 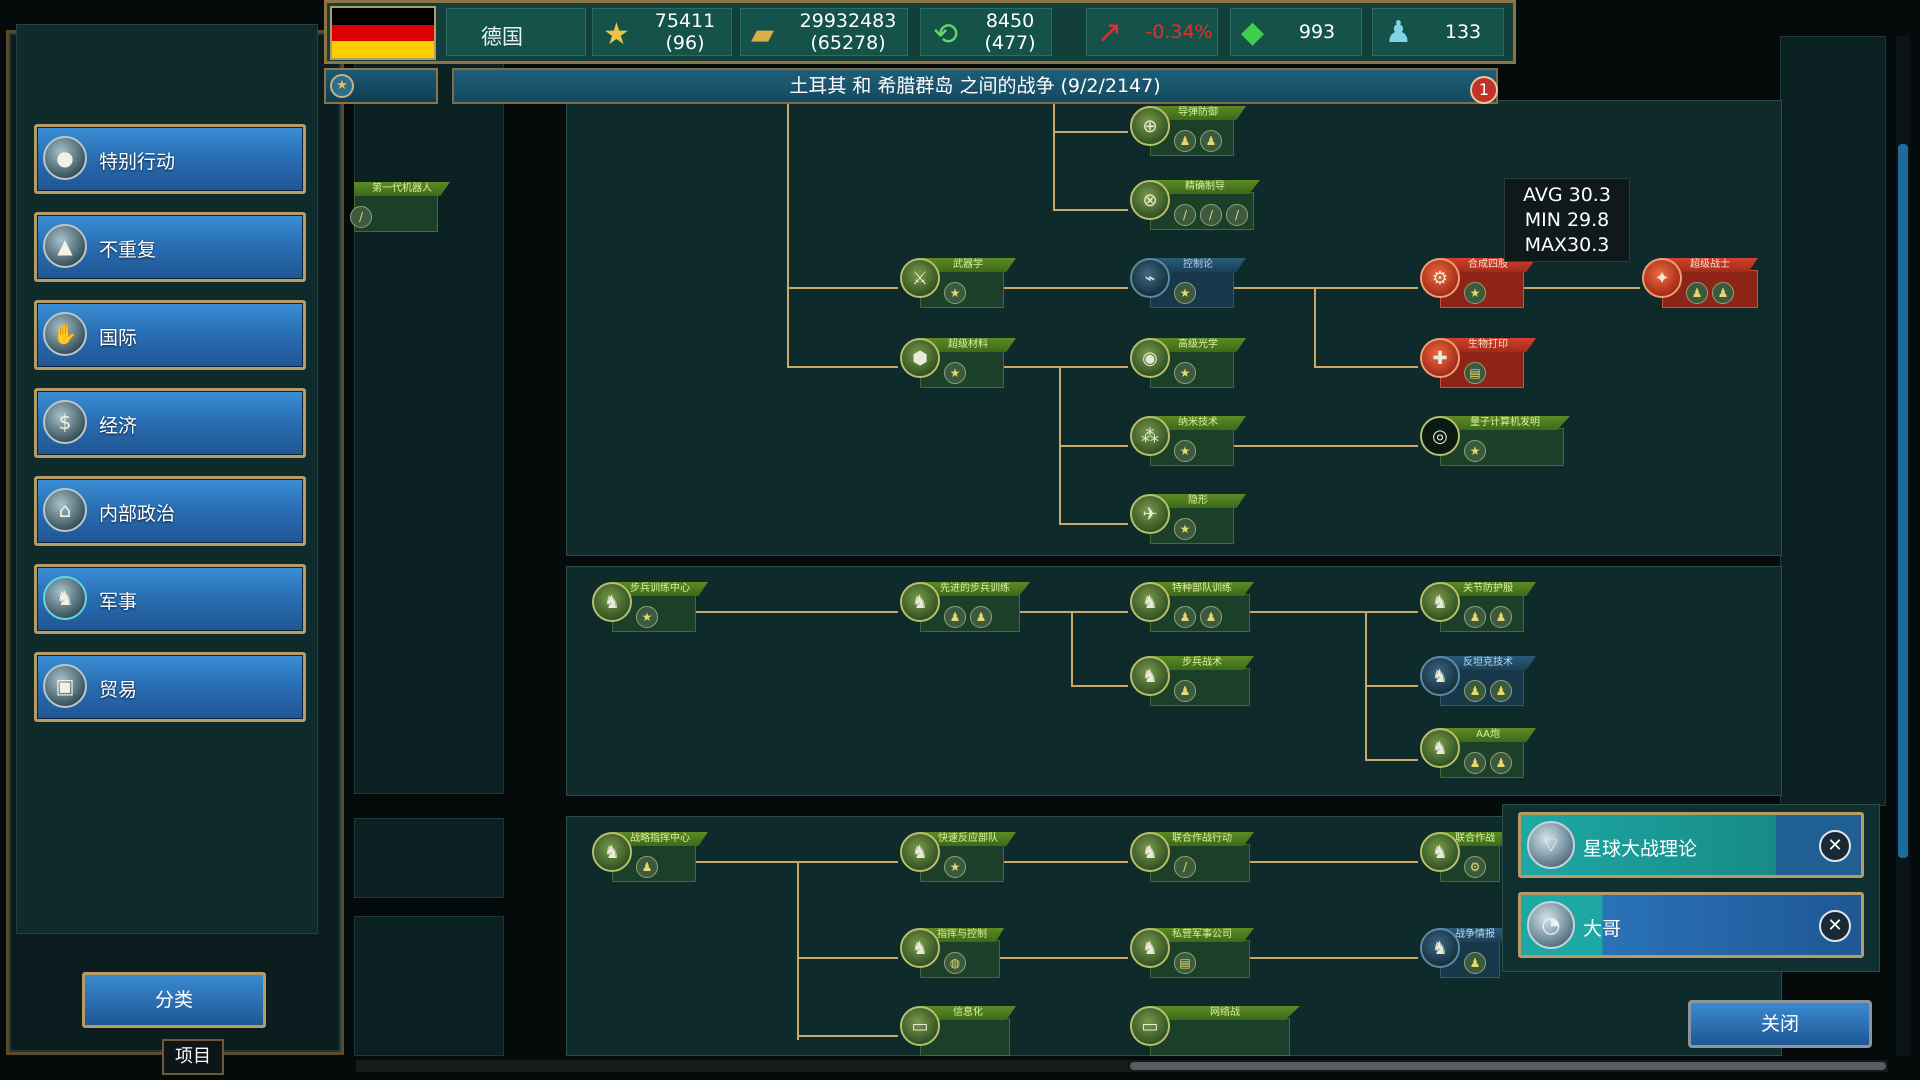 What do you see at coordinates (1220, 1037) in the screenshot?
I see `tech-node-body` at bounding box center [1220, 1037].